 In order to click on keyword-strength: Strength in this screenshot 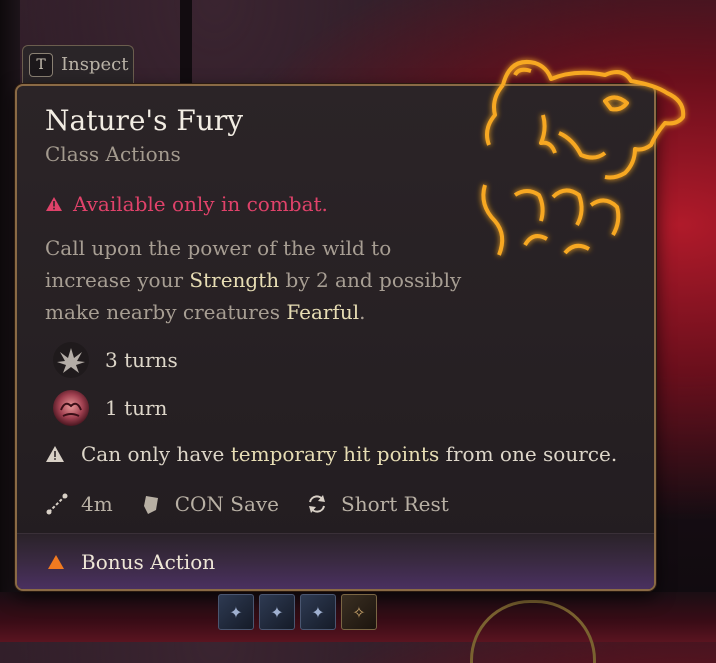, I will do `click(234, 280)`.